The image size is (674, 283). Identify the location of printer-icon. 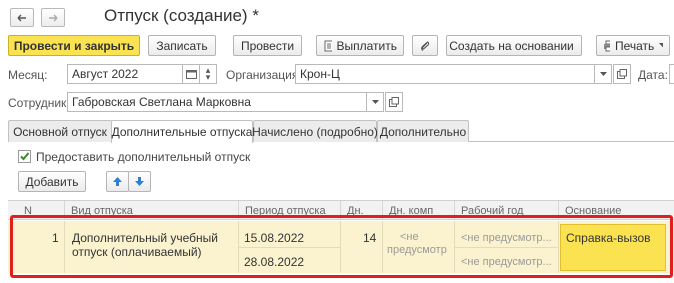
(607, 45).